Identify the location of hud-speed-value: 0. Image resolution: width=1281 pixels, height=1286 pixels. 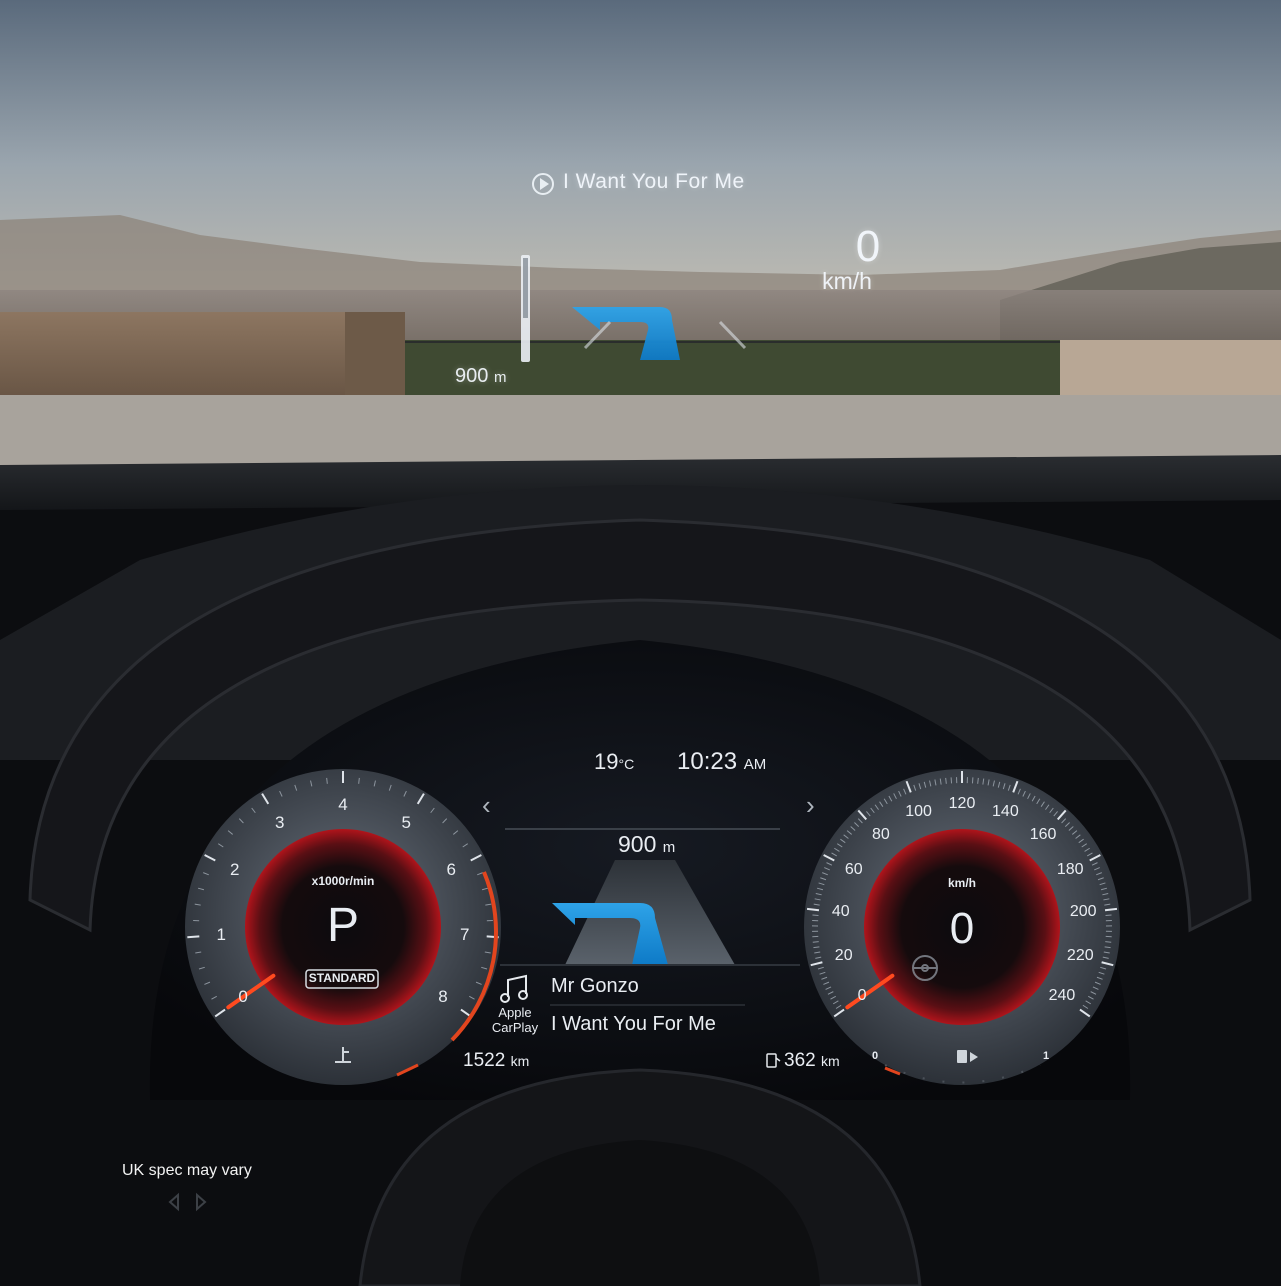
(868, 246).